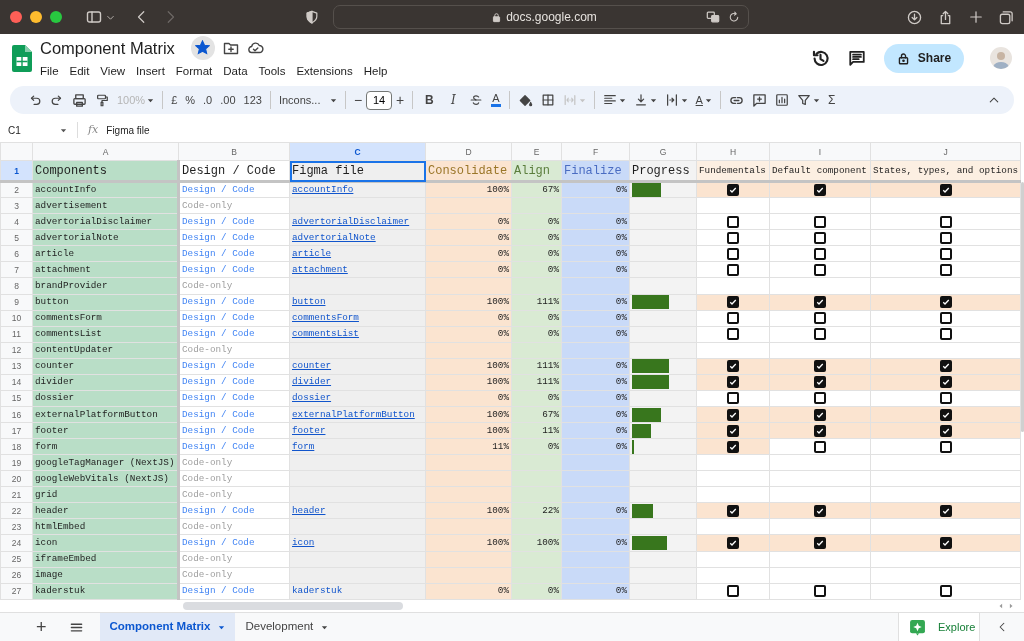  I want to click on decrease-decimal-button: .0, so click(208, 100).